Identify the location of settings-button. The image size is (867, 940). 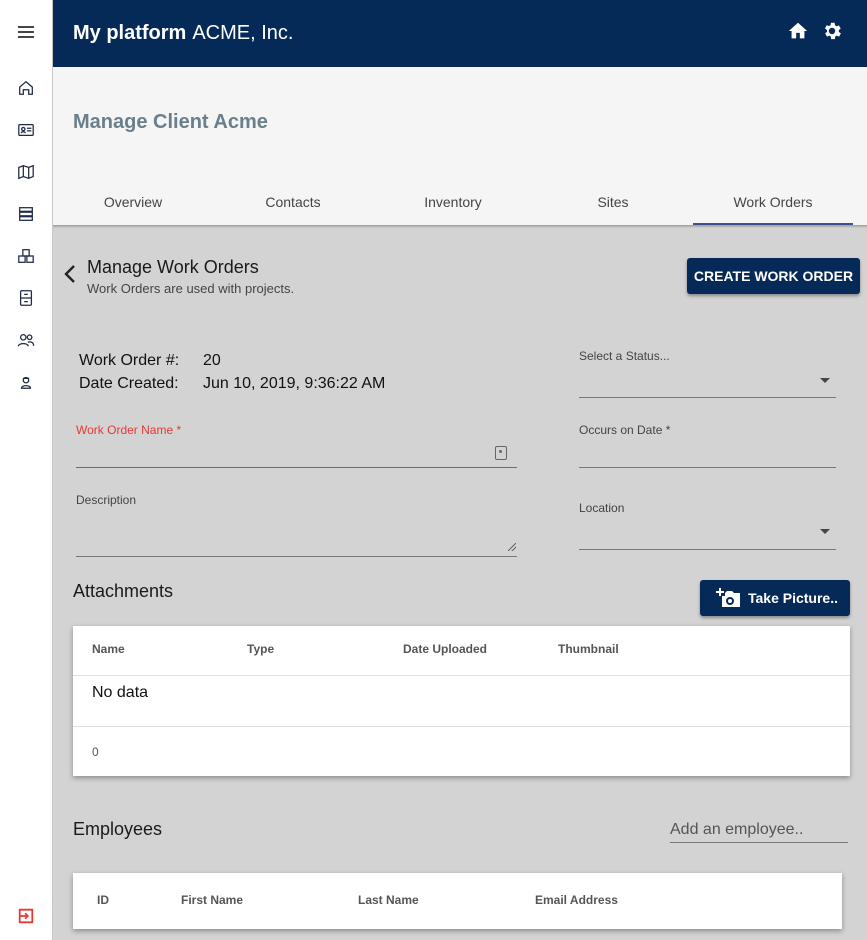
(832, 31).